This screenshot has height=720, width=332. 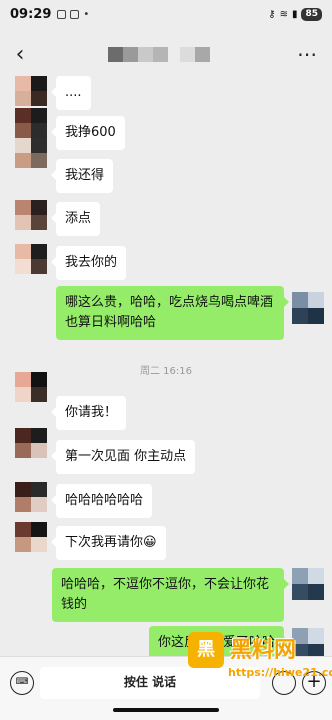 I want to click on watermark-name: 黑料网, so click(x=263, y=650).